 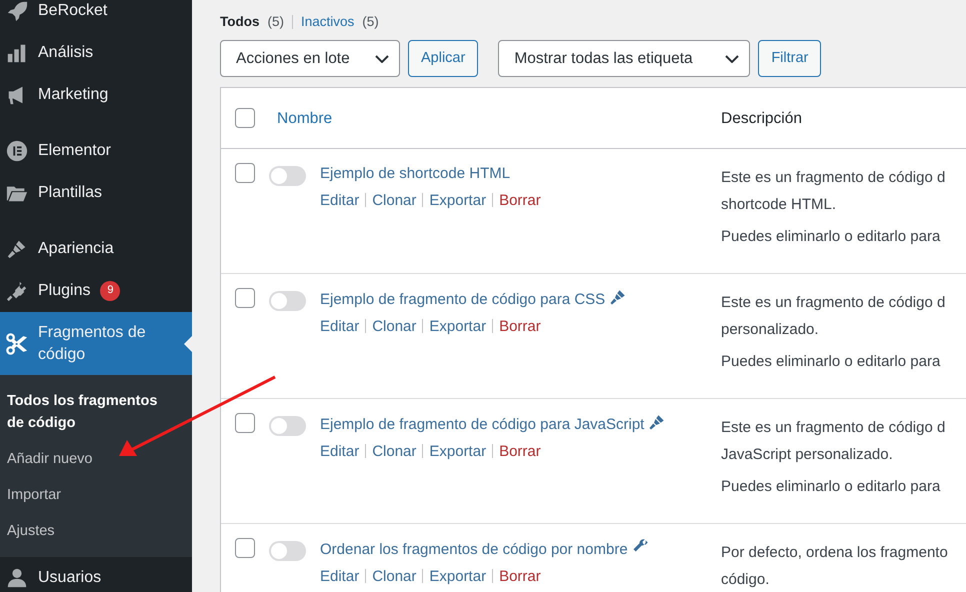 What do you see at coordinates (96, 151) in the screenshot?
I see `sidebar-item: Elementor` at bounding box center [96, 151].